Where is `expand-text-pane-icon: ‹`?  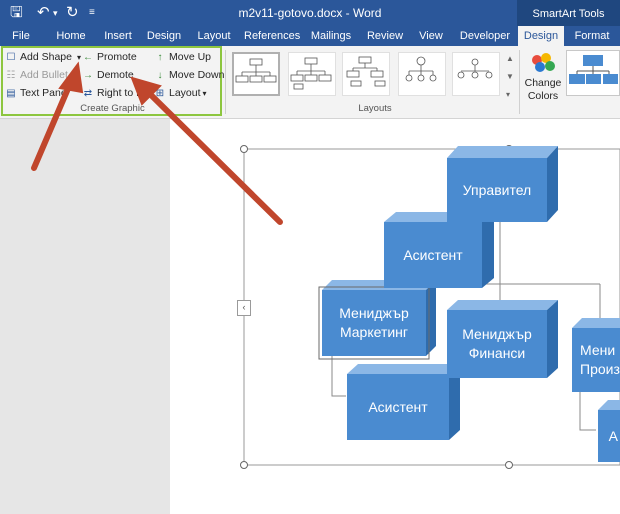
expand-text-pane-icon: ‹ is located at coordinates (244, 308).